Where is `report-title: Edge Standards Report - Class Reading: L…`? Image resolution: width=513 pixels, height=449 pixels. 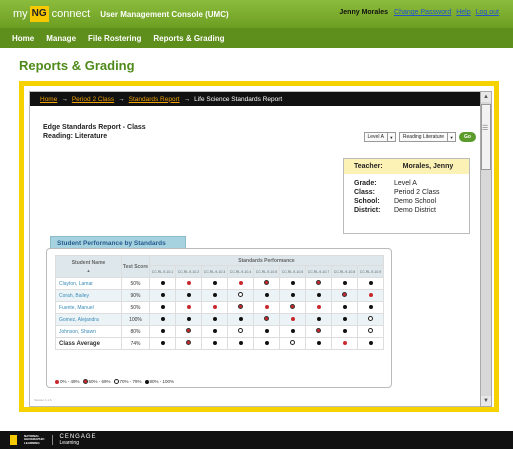 report-title: Edge Standards Report - Class Reading: L… is located at coordinates (94, 132).